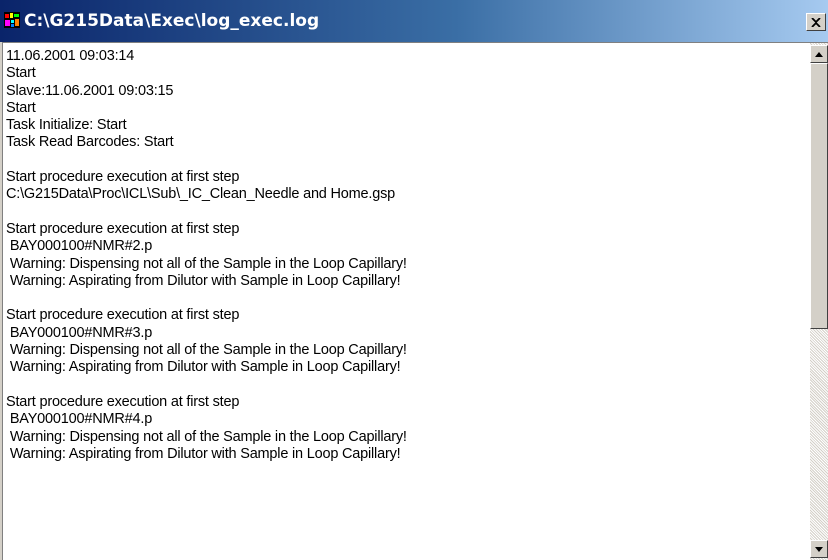  What do you see at coordinates (79, 419) in the screenshot?
I see `log-line: BAY000100#NMR#4.p` at bounding box center [79, 419].